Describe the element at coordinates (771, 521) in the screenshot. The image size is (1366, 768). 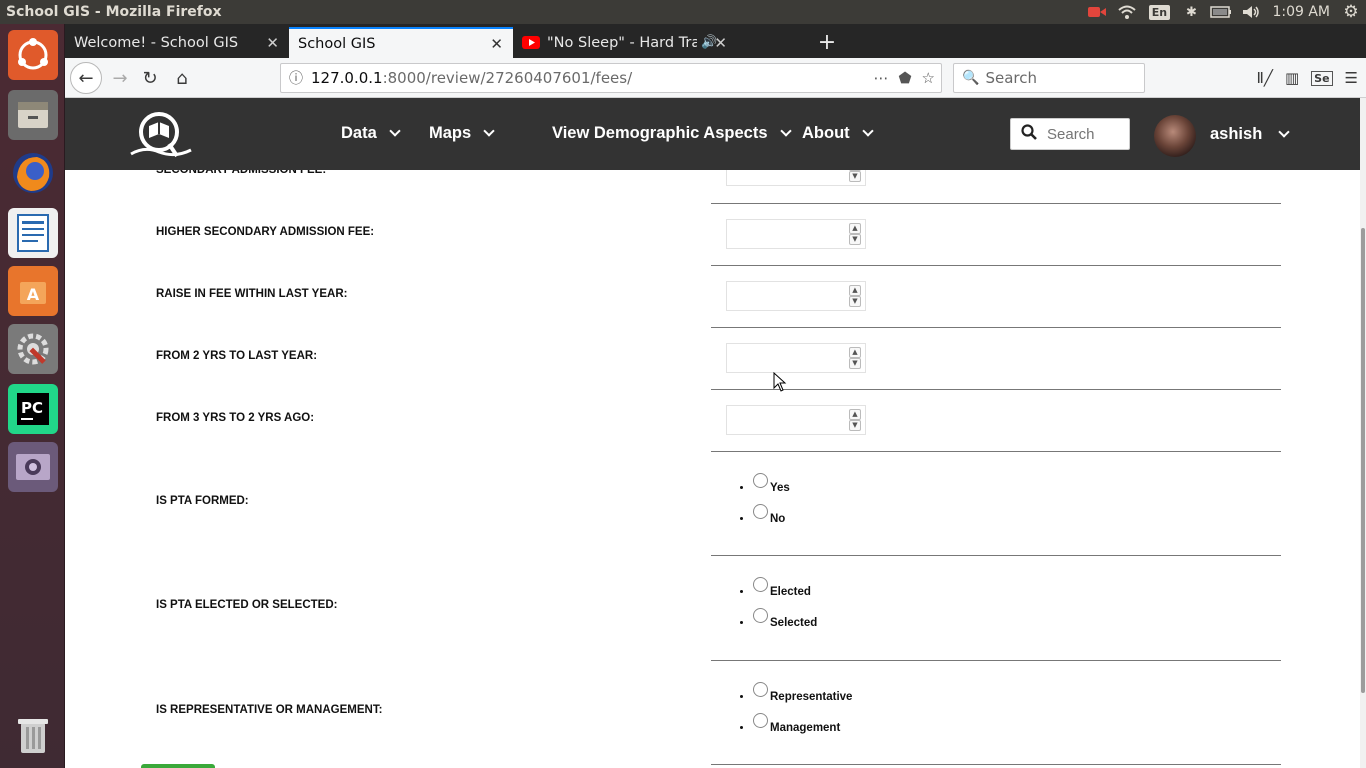
I see `radio-option-no: No` at that location.